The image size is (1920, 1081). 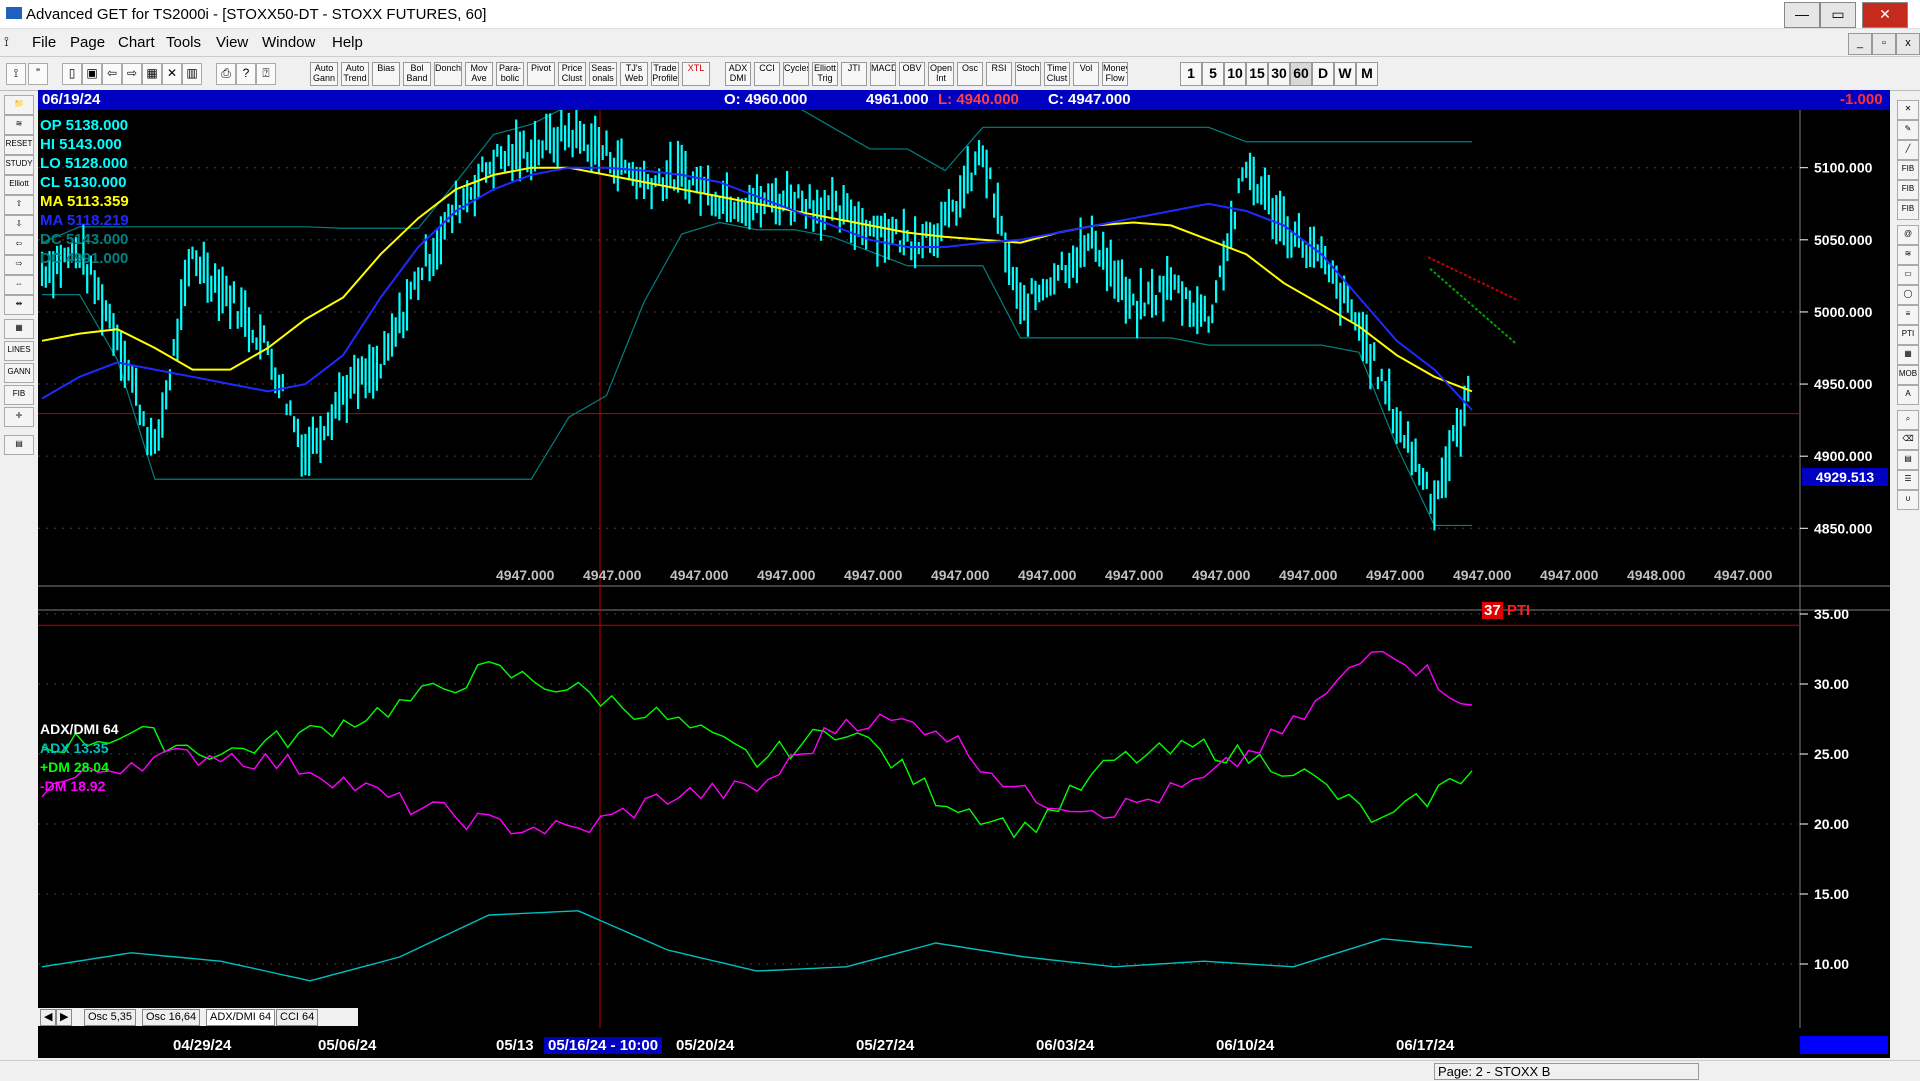 I want to click on mdi-restore-button: ▫, so click(x=1884, y=44).